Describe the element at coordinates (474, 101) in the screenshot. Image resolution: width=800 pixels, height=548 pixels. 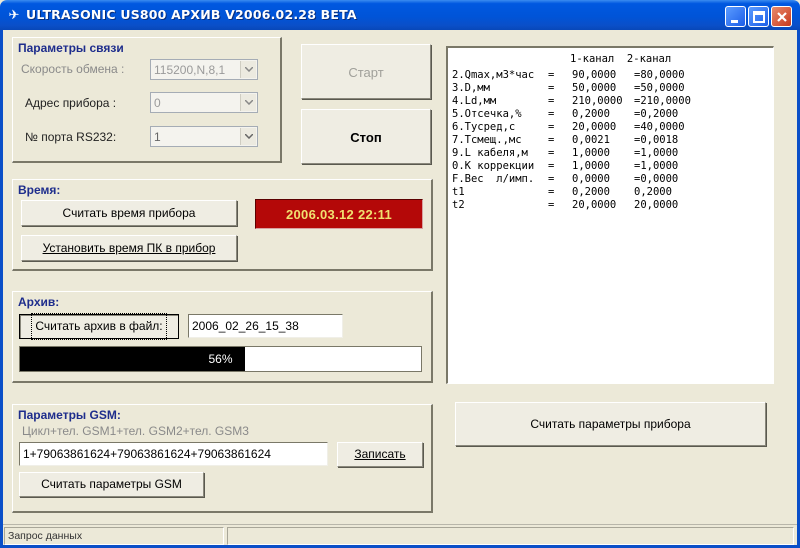
I see `parameter-name: 4.Ld,мм` at that location.